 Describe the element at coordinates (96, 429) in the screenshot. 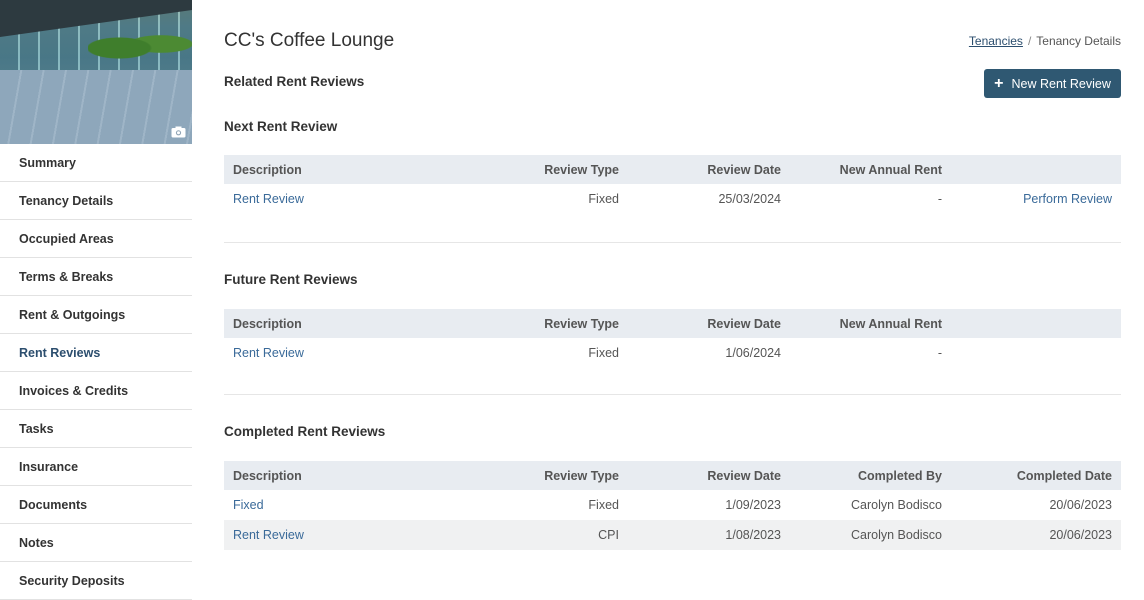

I see `sidebar-item-tasks: Tasks` at that location.